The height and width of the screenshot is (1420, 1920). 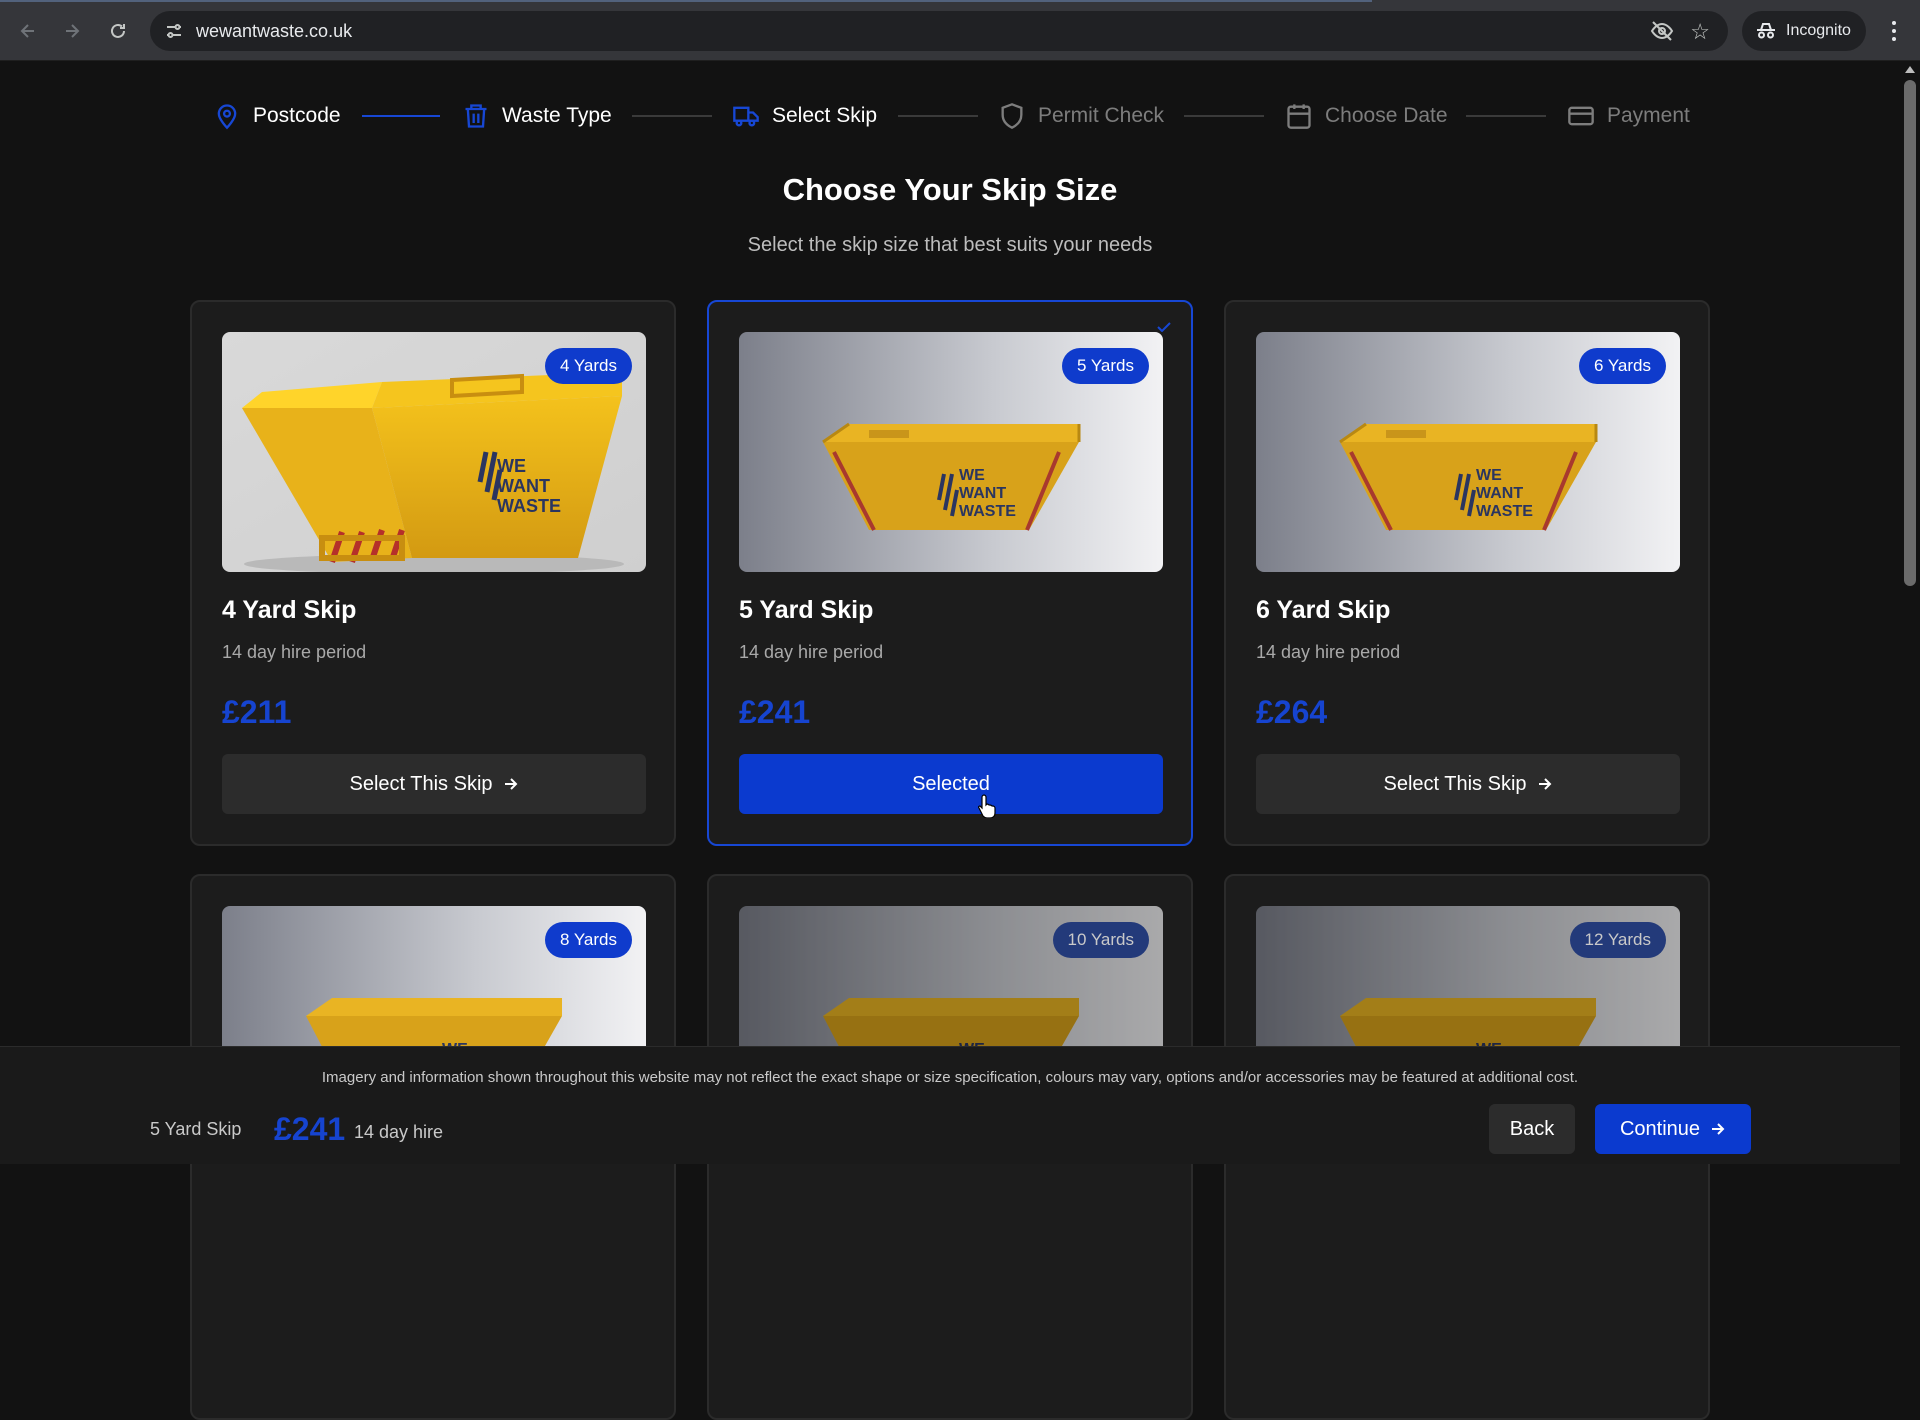 I want to click on skip-name: 5 Yard Skip, so click(x=806, y=610).